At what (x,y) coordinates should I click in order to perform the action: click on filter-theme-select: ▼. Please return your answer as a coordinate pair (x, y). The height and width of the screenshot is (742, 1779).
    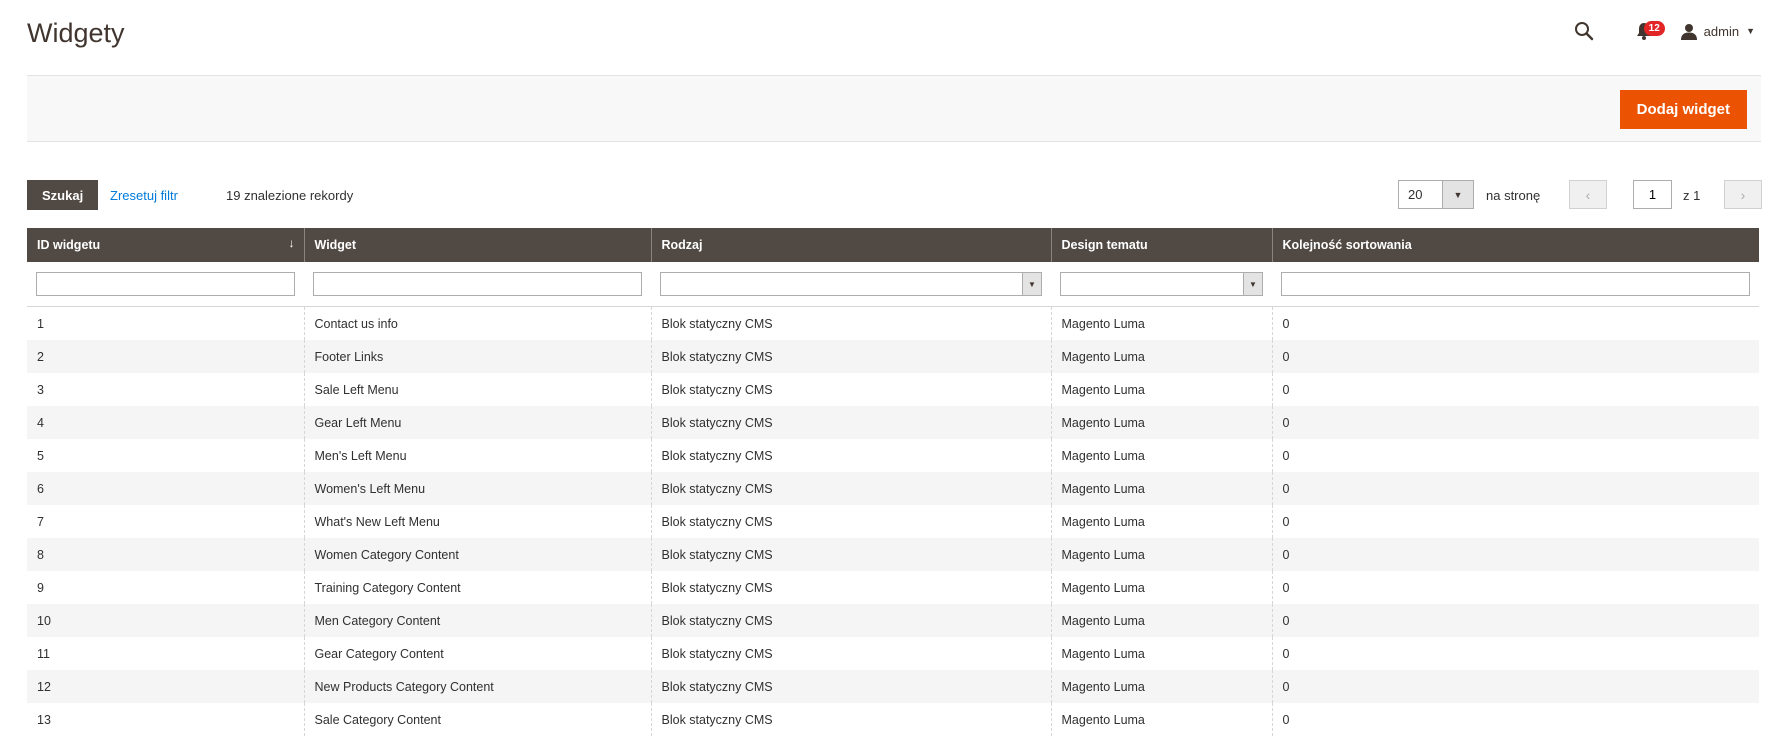
    Looking at the image, I should click on (1161, 284).